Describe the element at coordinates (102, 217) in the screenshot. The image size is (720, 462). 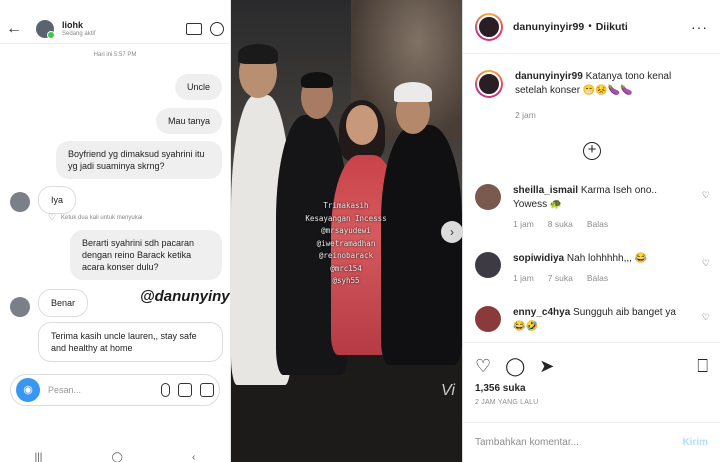
I see `hint-text: Ketuk dua kali untuk menyukai` at that location.